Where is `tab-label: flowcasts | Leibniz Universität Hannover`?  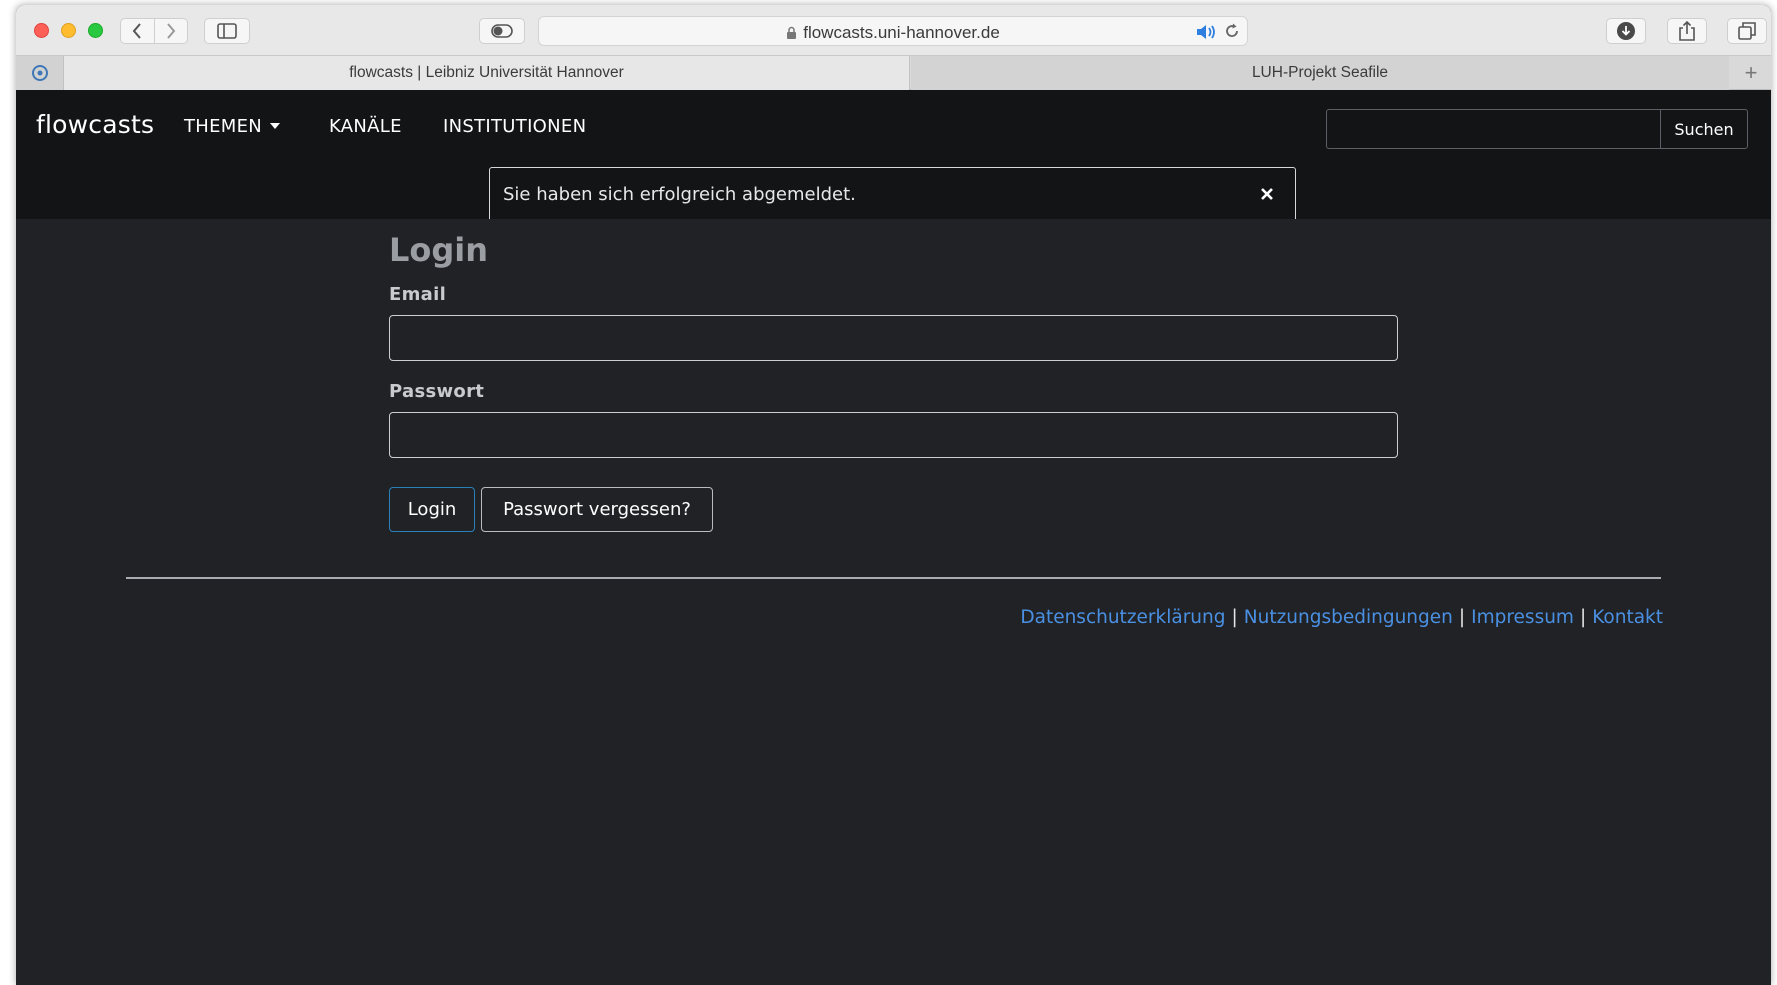
tab-label: flowcasts | Leibniz Universität Hannover is located at coordinates (486, 72).